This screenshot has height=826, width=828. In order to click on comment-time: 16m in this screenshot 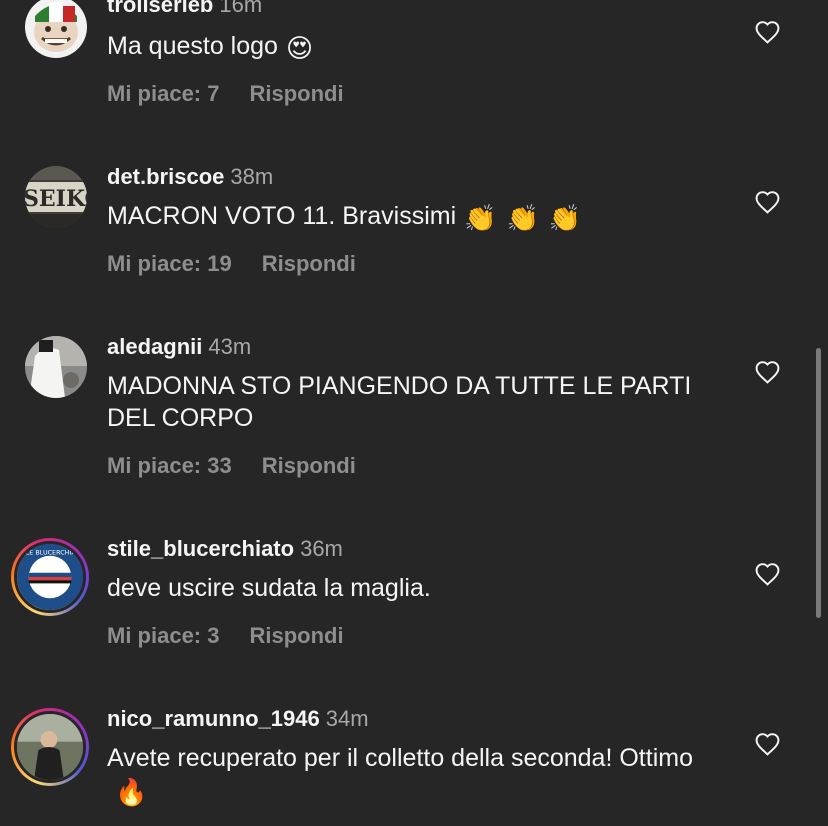, I will do `click(241, 8)`.